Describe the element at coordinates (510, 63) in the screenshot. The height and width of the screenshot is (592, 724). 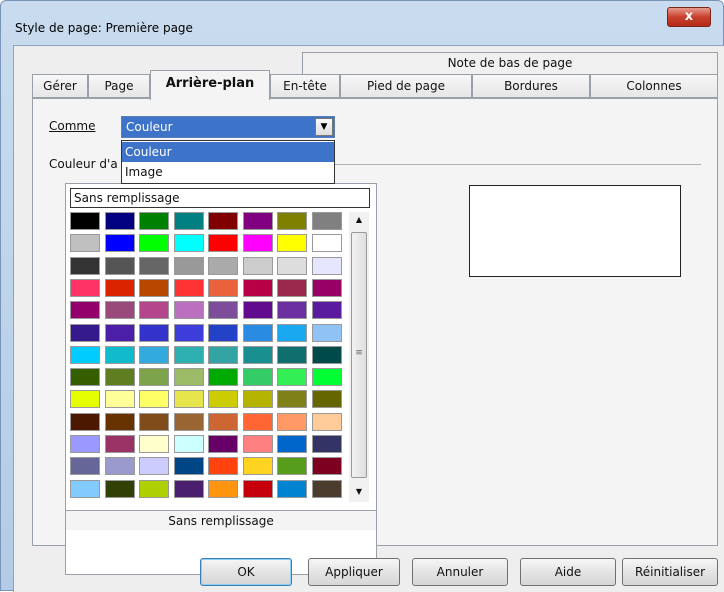
I see `tab-note-de-bas-de-page: Note de bas de page` at that location.